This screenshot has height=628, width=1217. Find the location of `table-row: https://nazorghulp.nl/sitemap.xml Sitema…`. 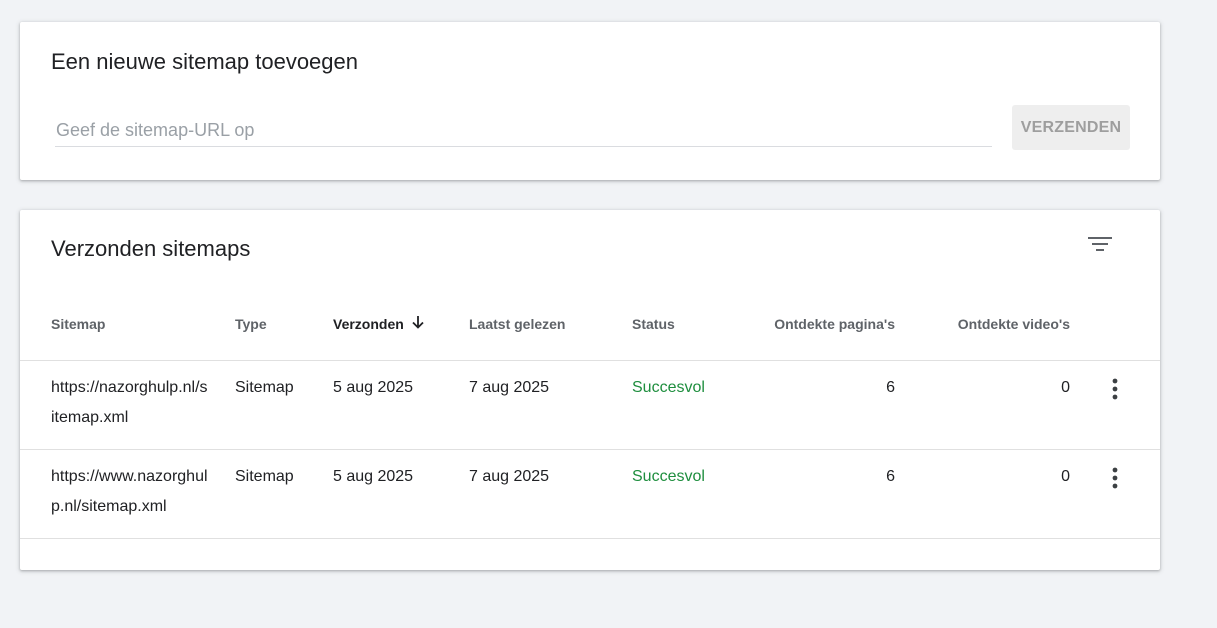

table-row: https://nazorghulp.nl/sitemap.xml Sitema… is located at coordinates (590, 405).